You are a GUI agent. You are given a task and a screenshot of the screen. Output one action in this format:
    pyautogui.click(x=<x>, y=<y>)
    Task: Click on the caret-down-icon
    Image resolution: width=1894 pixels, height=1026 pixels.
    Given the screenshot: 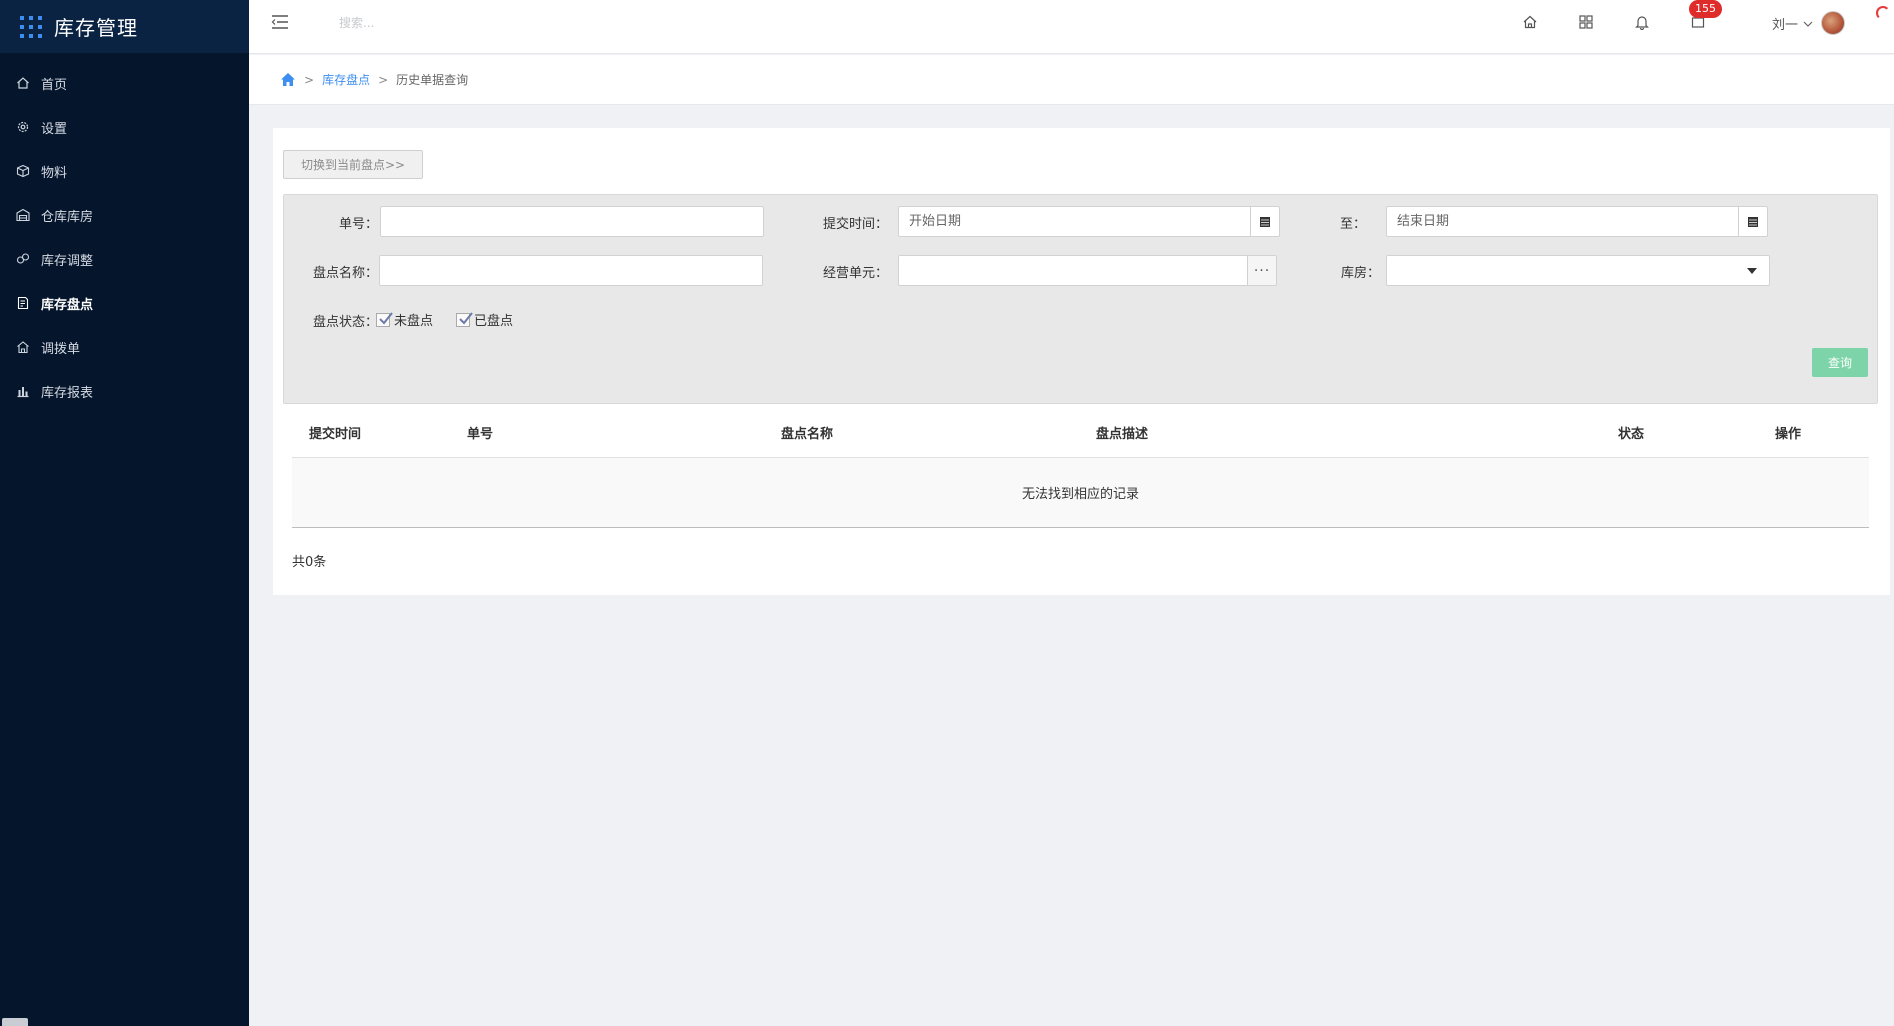 What is the action you would take?
    pyautogui.click(x=1752, y=271)
    